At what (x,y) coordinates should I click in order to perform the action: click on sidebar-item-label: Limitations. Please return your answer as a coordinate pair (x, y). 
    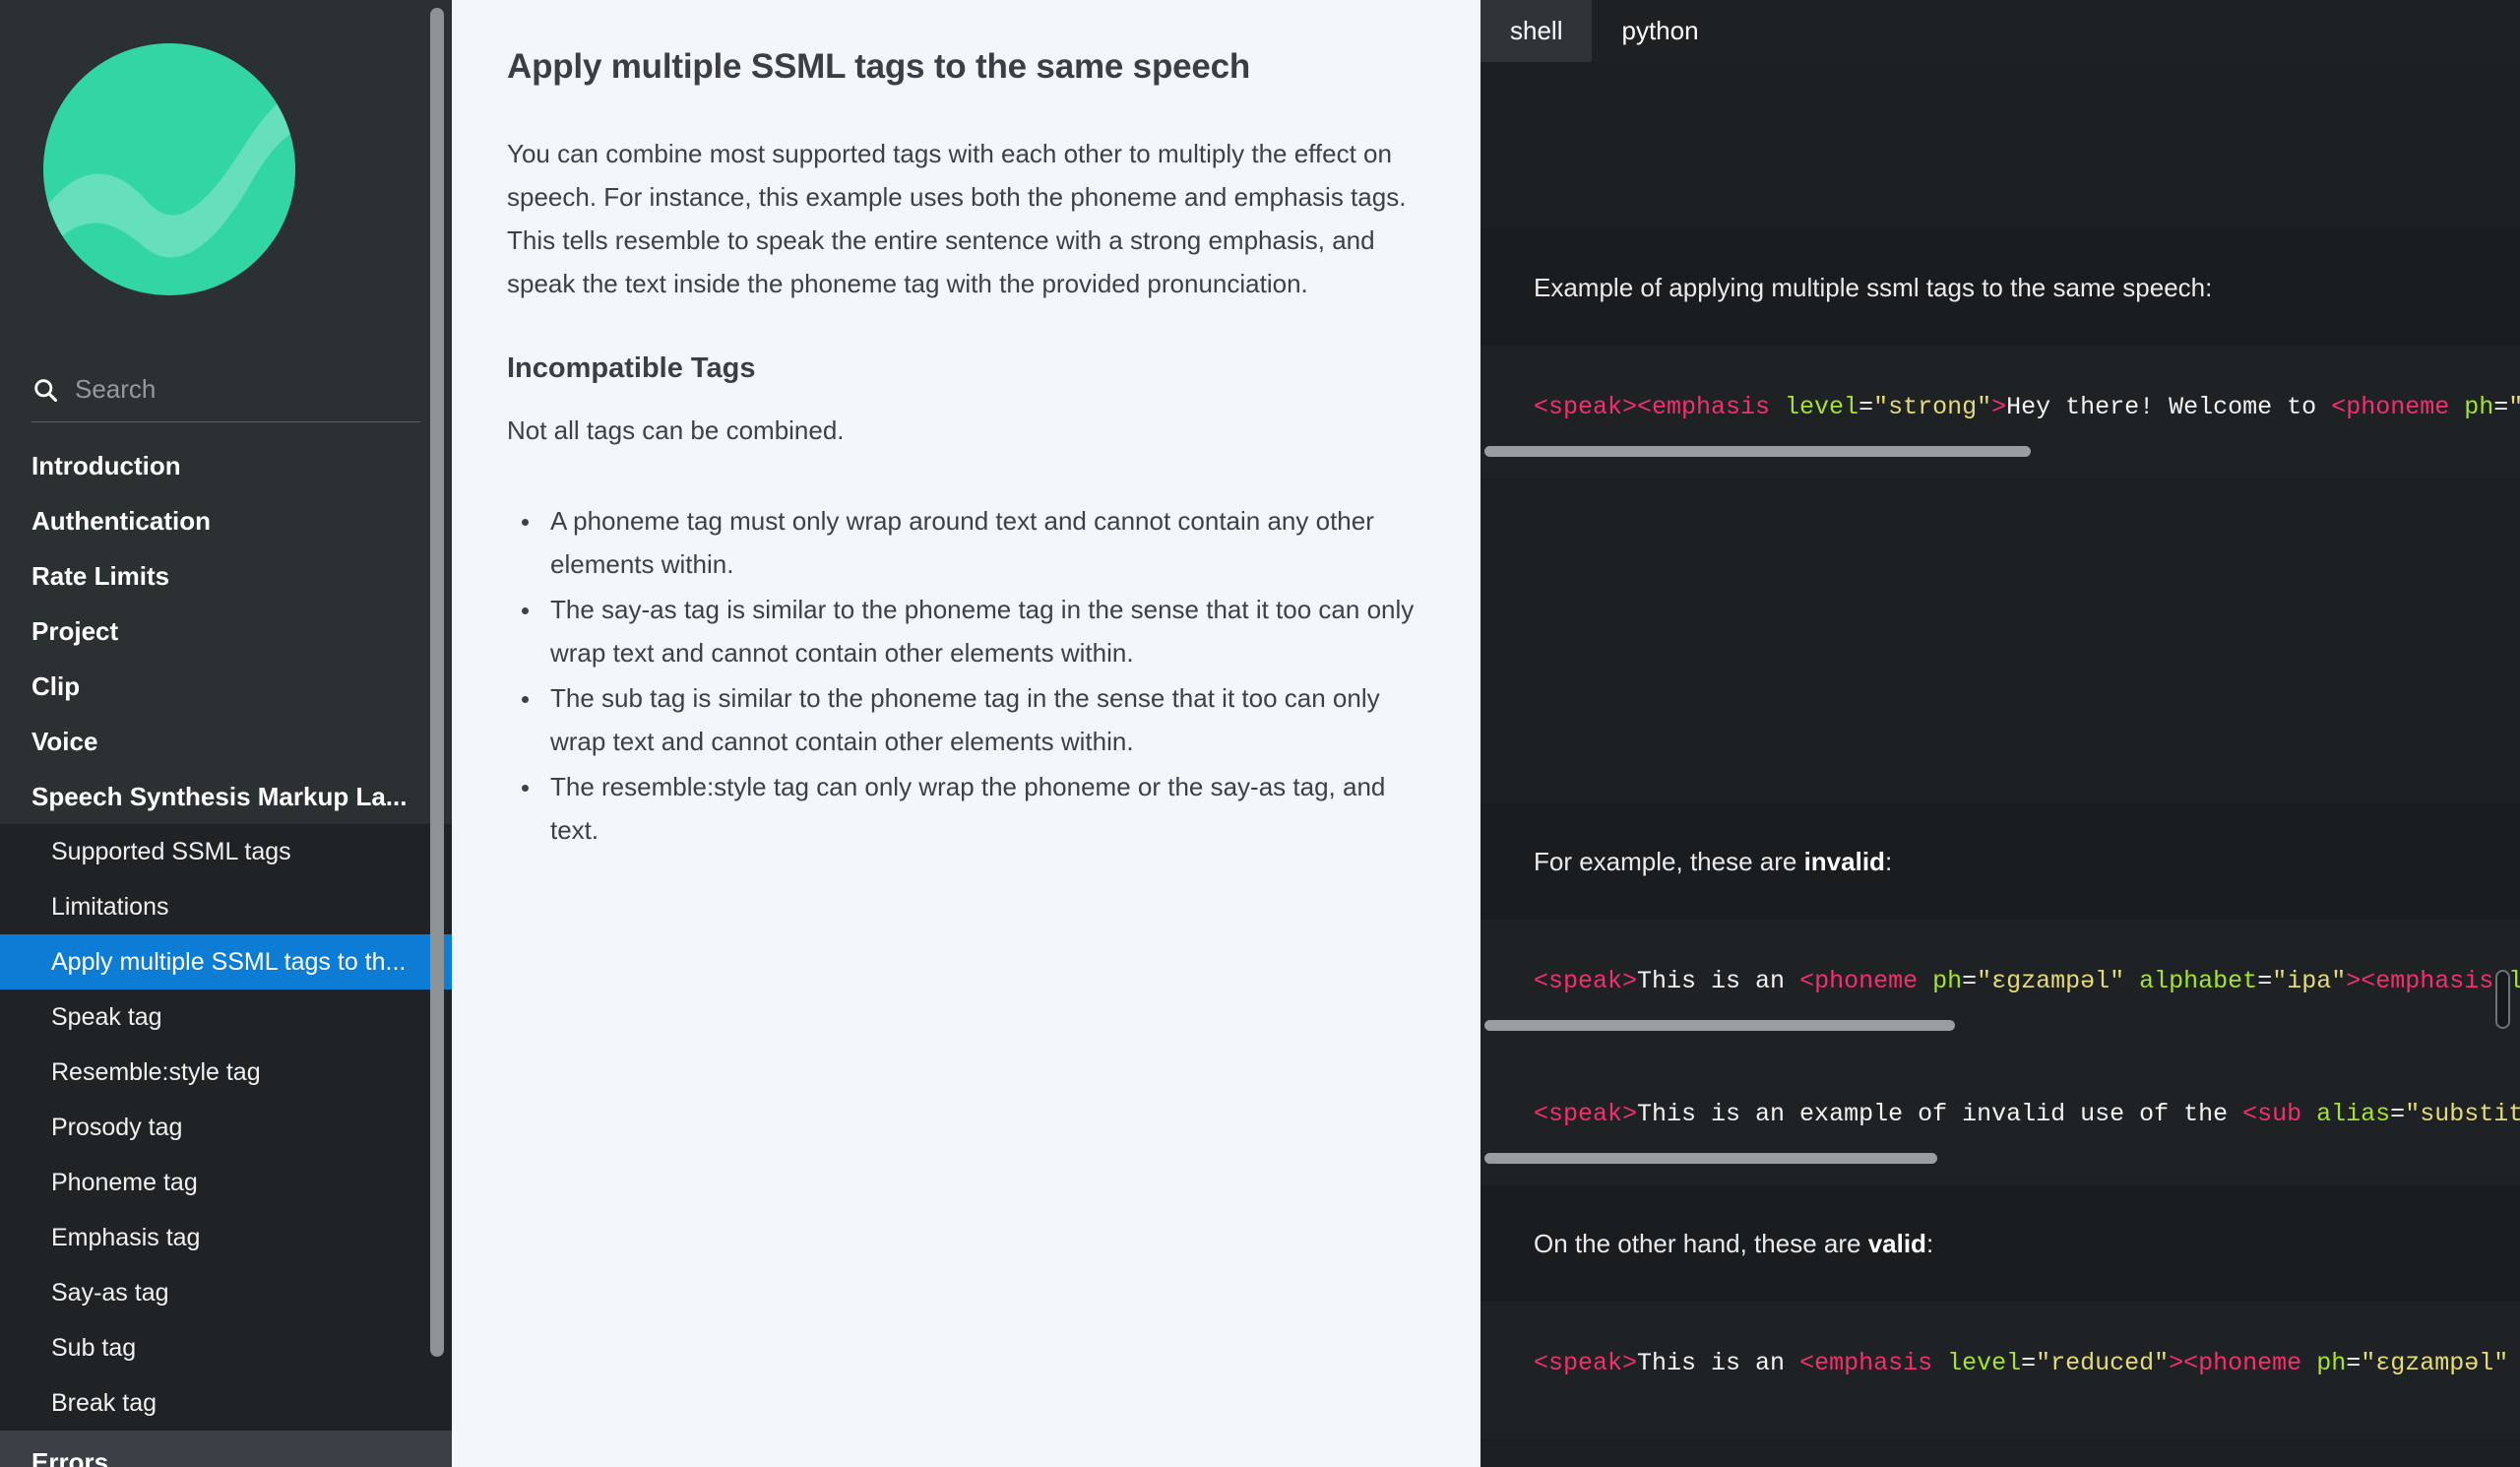
    Looking at the image, I should click on (110, 907).